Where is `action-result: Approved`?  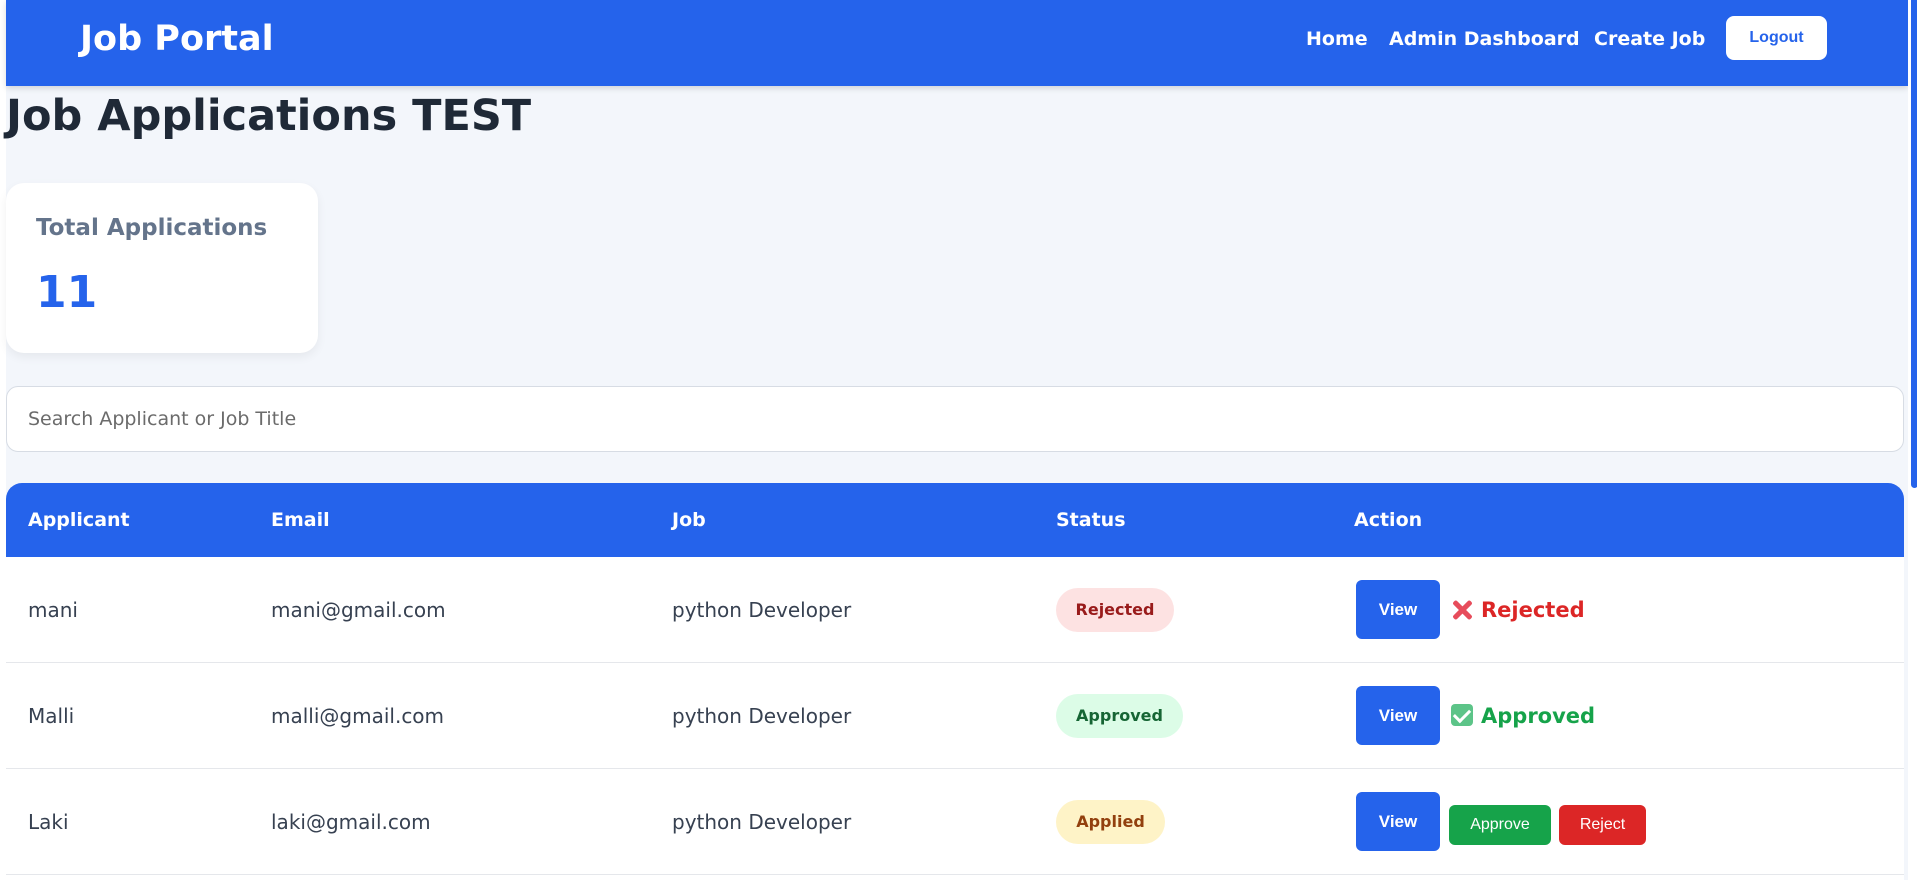
action-result: Approved is located at coordinates (1523, 716).